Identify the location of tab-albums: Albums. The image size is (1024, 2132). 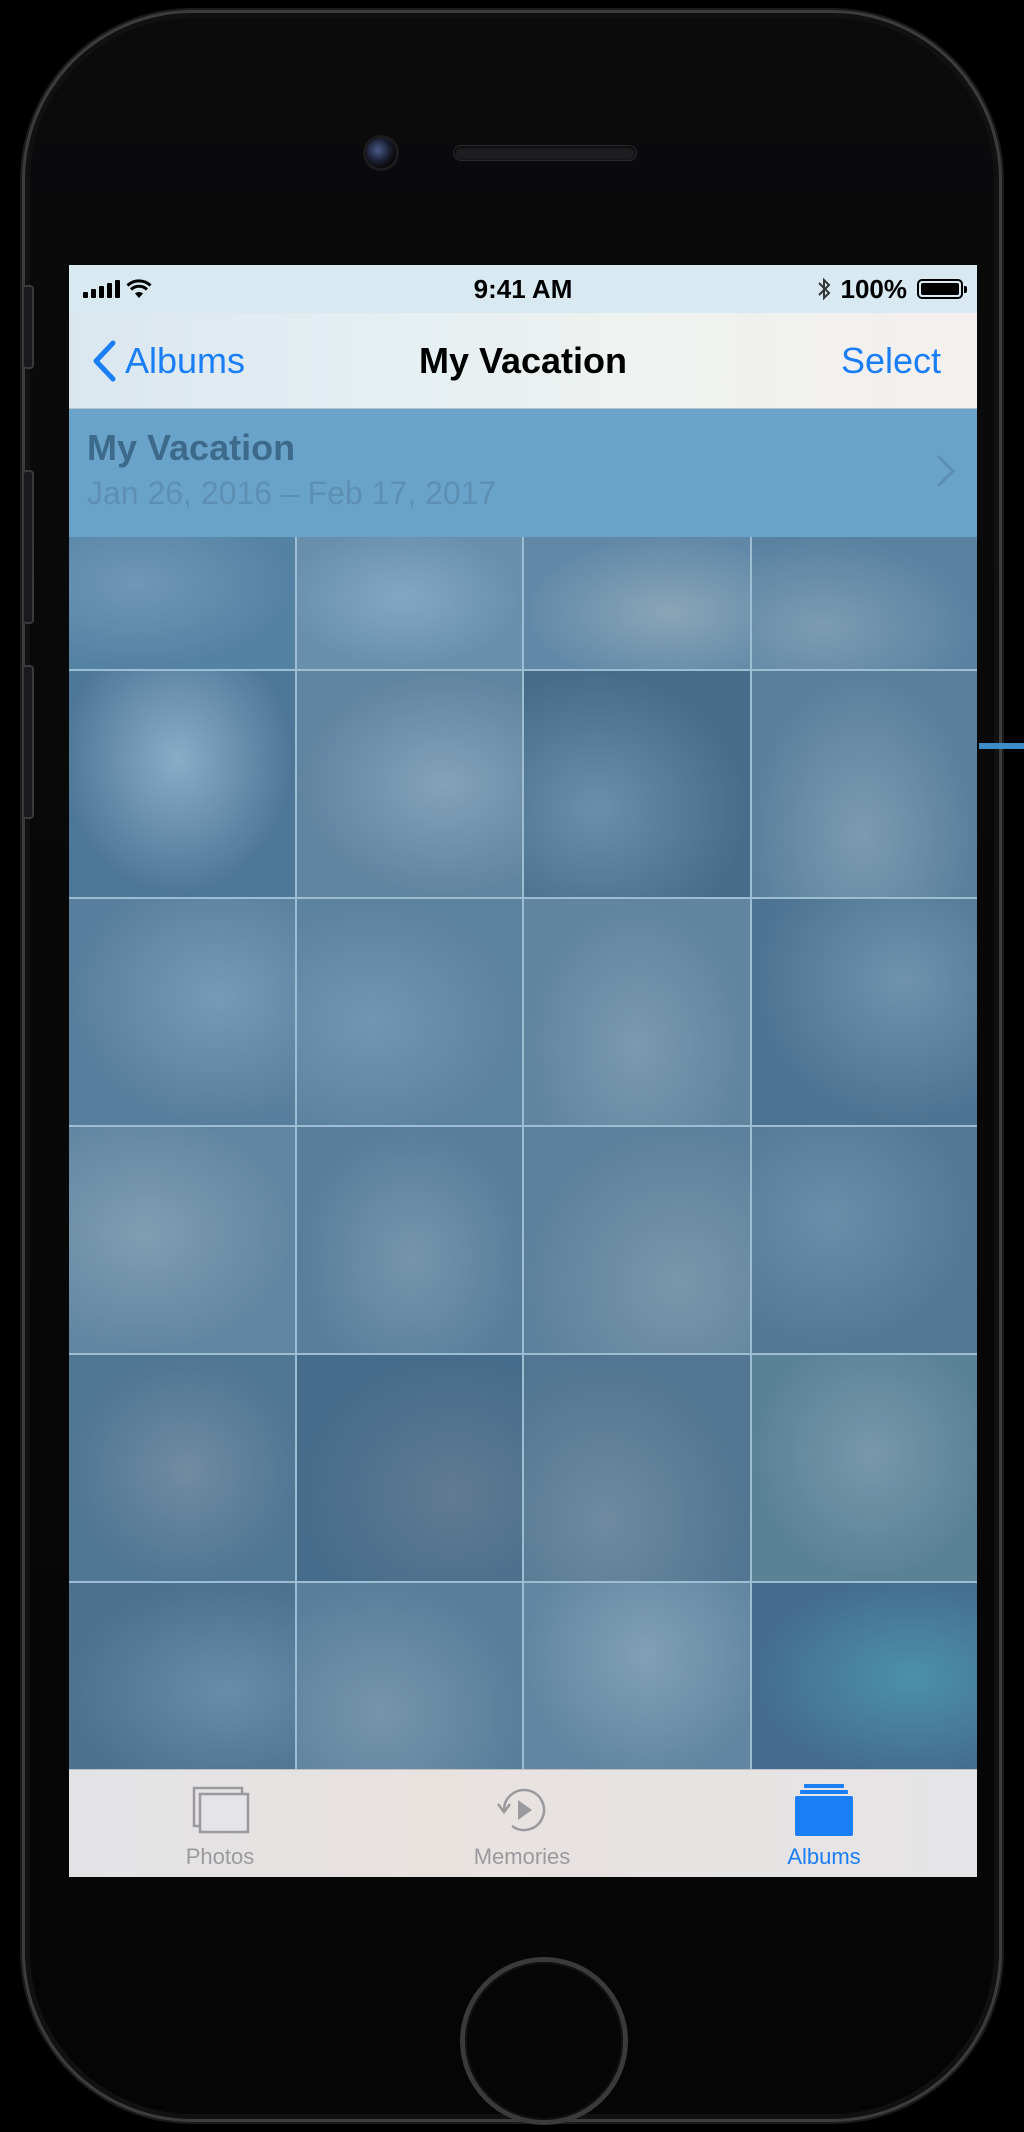
(824, 1823).